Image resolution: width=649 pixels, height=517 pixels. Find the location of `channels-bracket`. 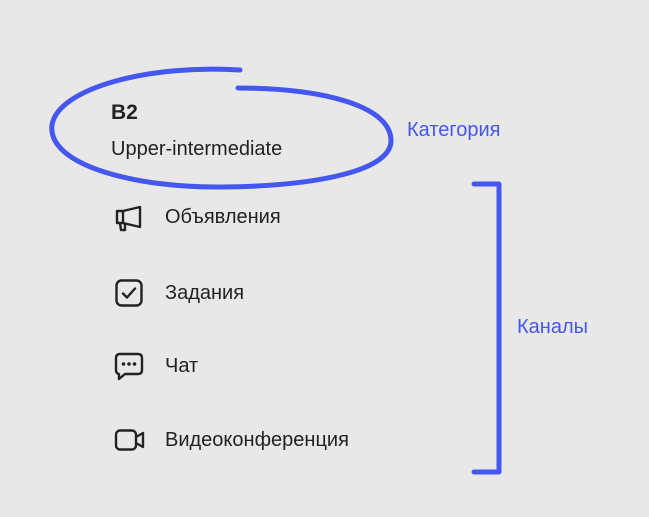

channels-bracket is located at coordinates (486, 328).